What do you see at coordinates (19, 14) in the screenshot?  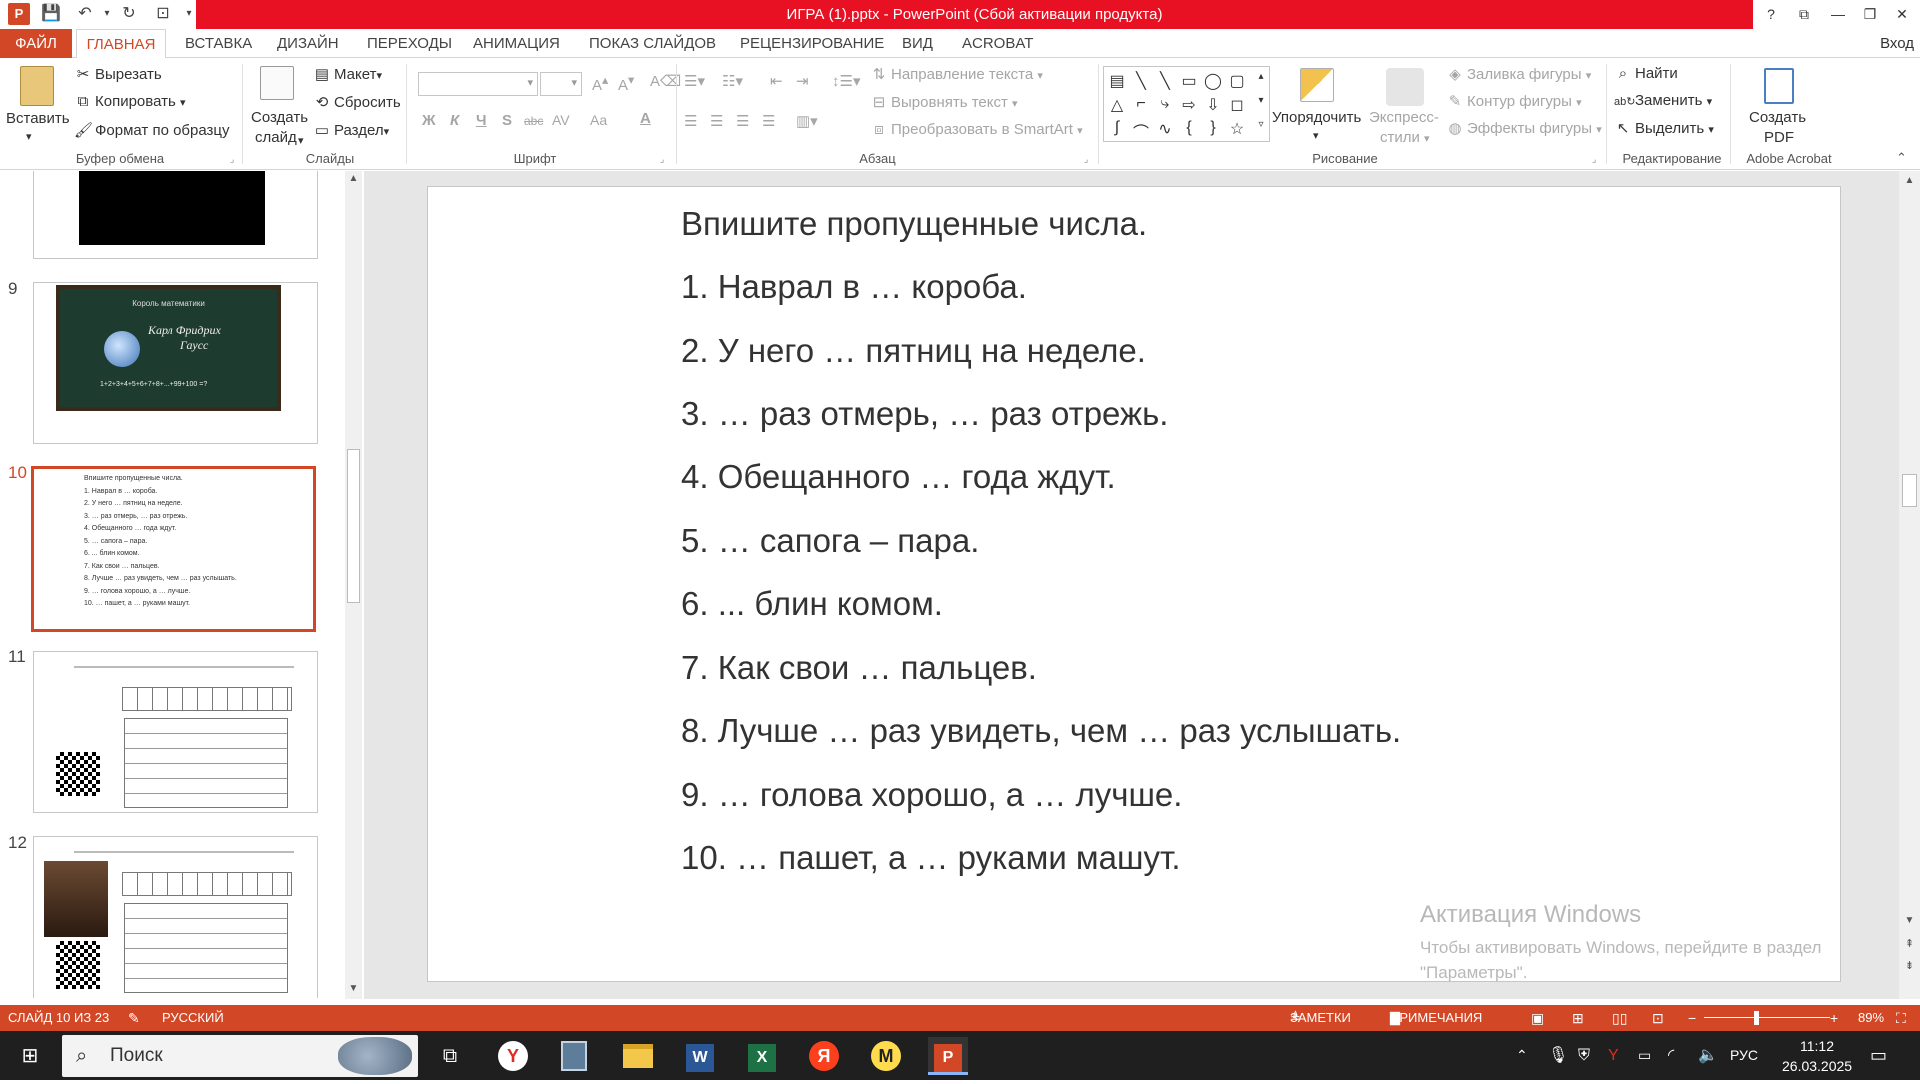 I see `powerpoint-app-icon: P` at bounding box center [19, 14].